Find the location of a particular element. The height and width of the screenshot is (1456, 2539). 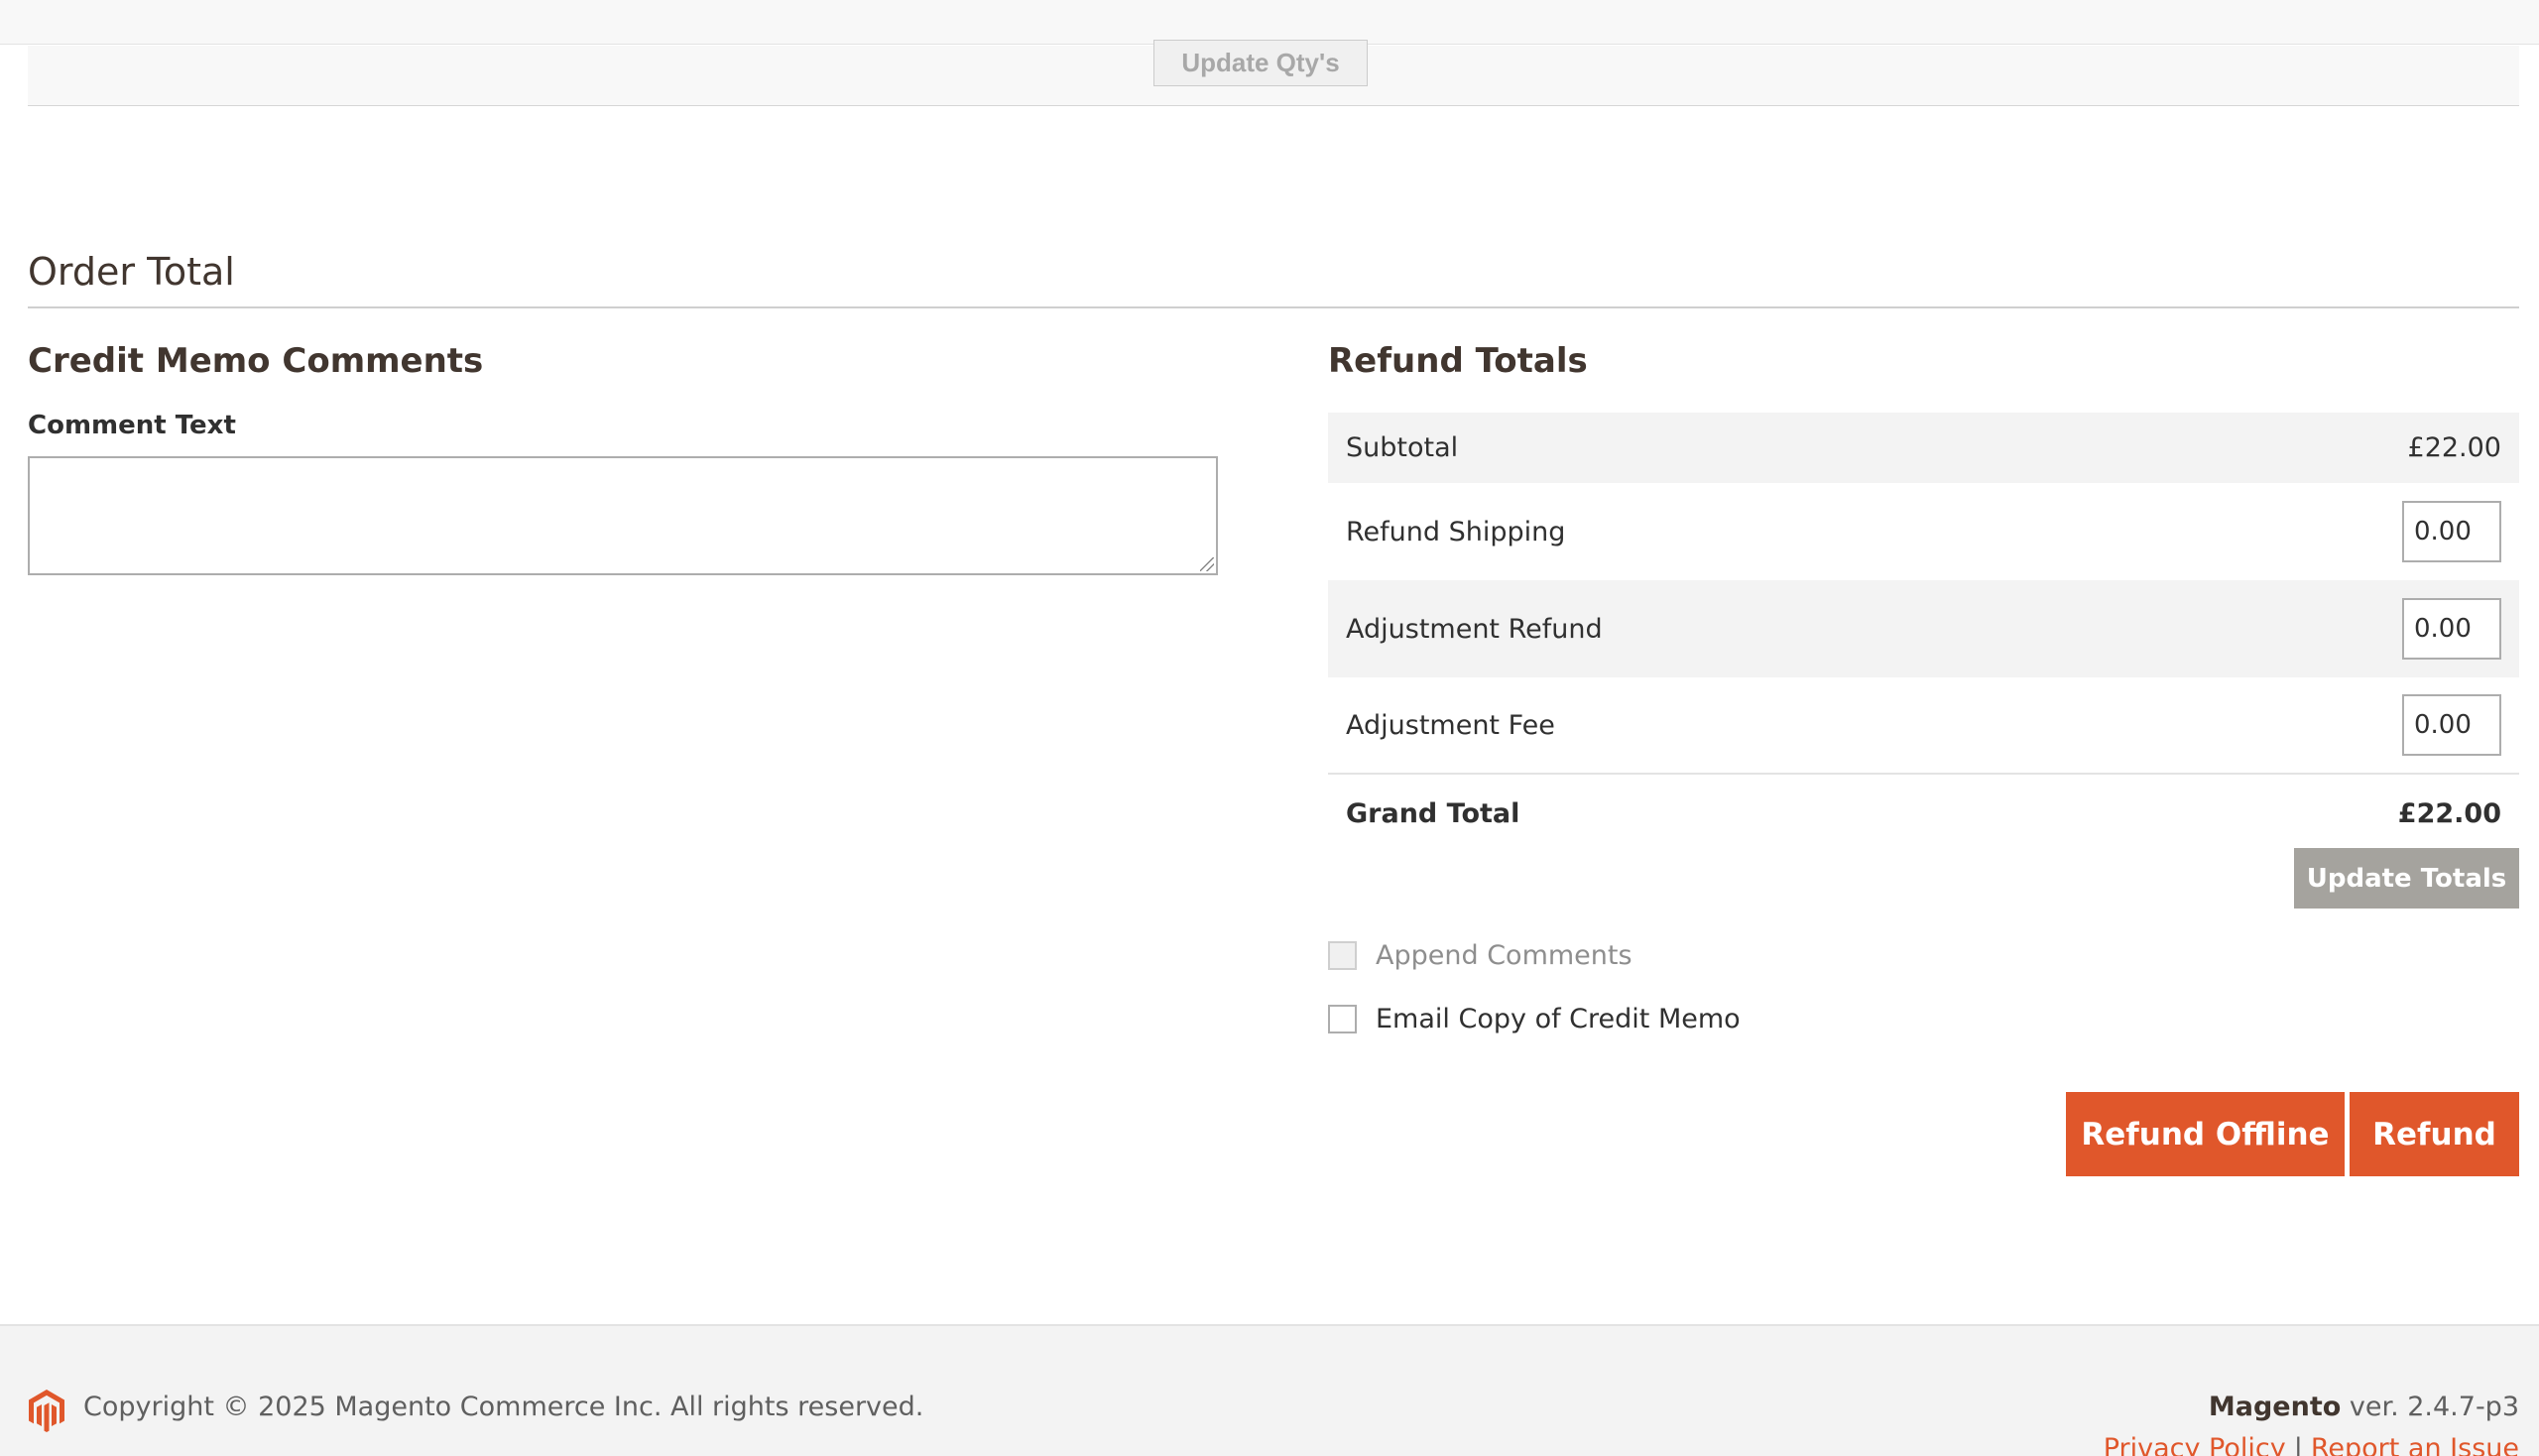

refund-shipping-label: Refund Shipping is located at coordinates (1456, 531).